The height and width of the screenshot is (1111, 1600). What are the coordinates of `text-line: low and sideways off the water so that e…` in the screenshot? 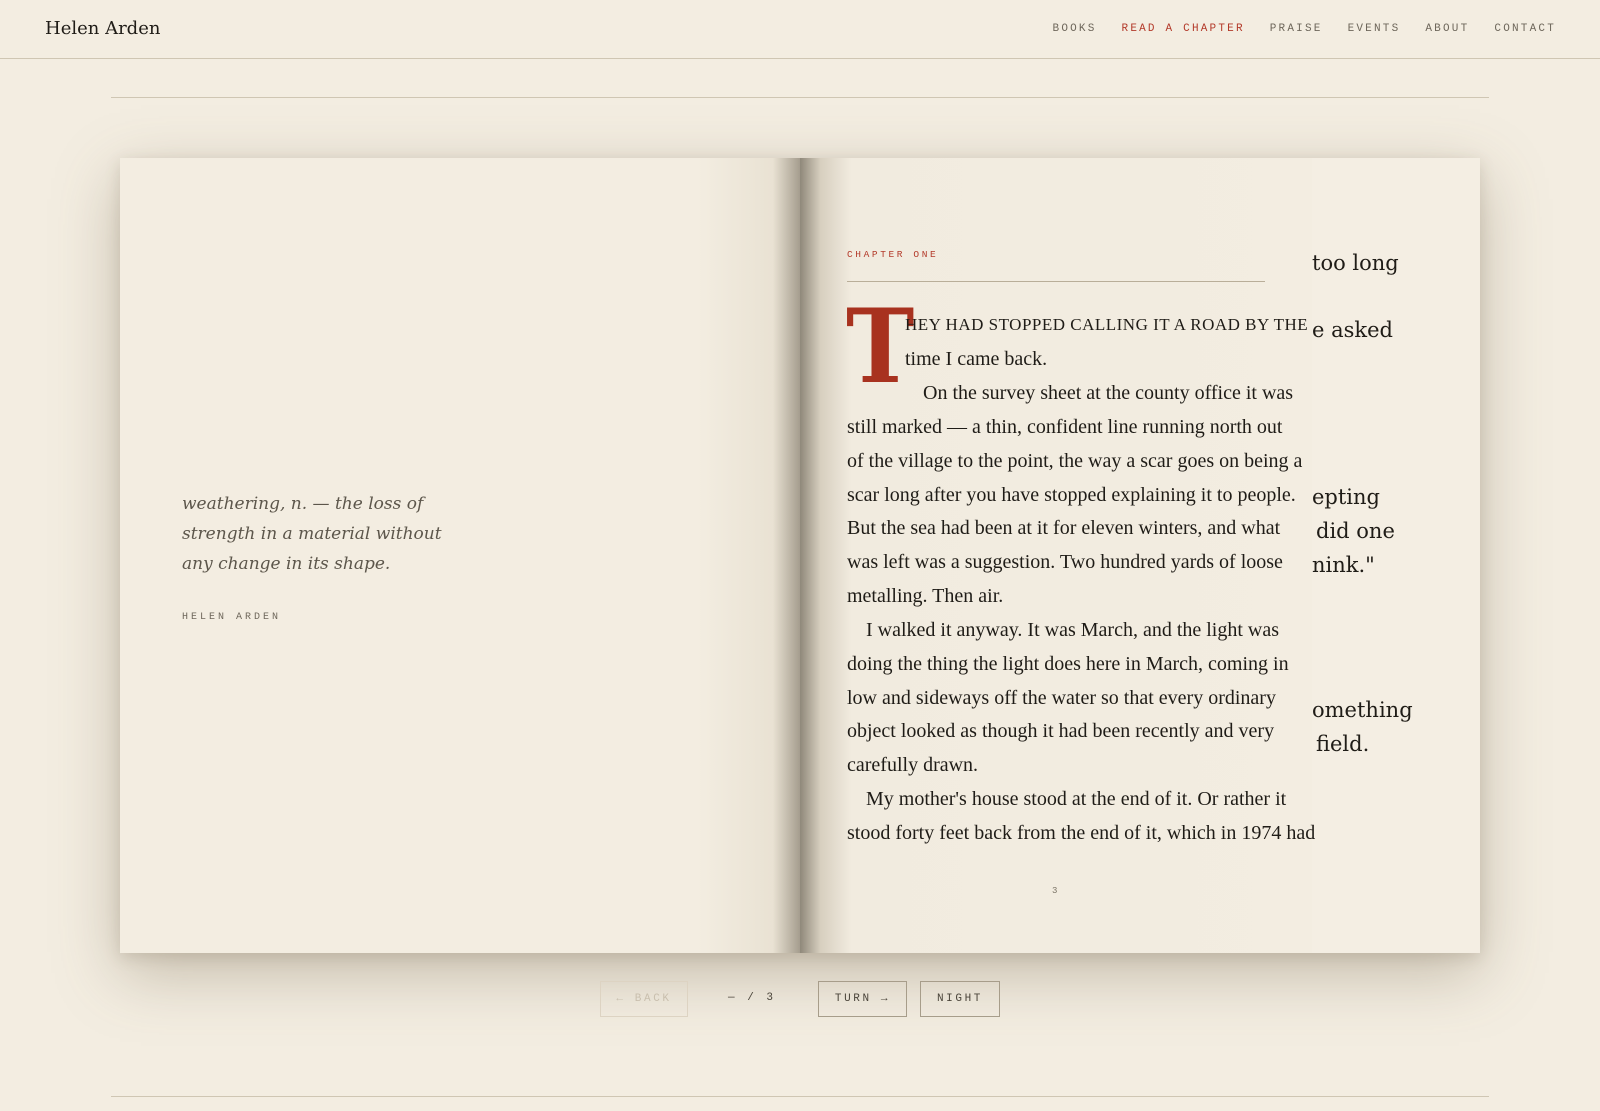 It's located at (1061, 698).